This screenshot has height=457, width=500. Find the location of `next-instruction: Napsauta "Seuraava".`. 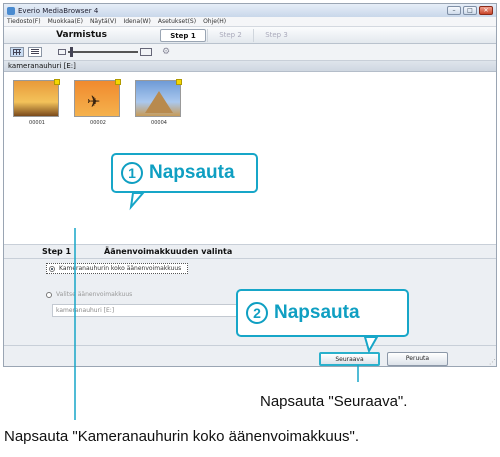

next-instruction: Napsauta "Seuraava". is located at coordinates (334, 401).